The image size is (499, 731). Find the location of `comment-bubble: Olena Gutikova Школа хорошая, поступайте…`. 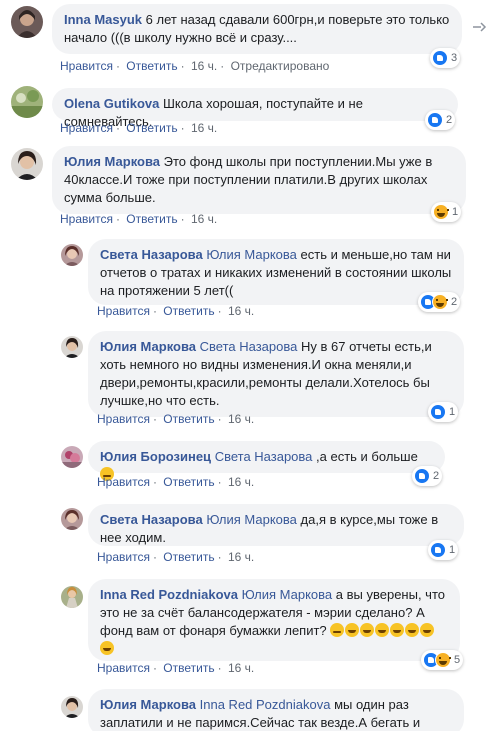

comment-bubble: Olena Gutikova Школа хорошая, поступайте… is located at coordinates (255, 108).